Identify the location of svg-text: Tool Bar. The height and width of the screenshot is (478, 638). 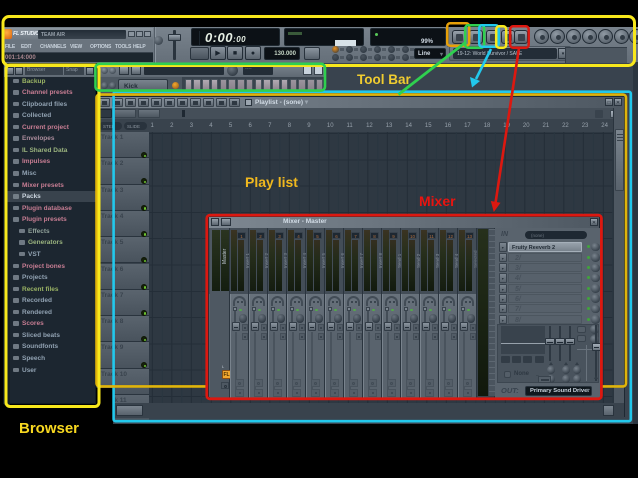
(384, 79).